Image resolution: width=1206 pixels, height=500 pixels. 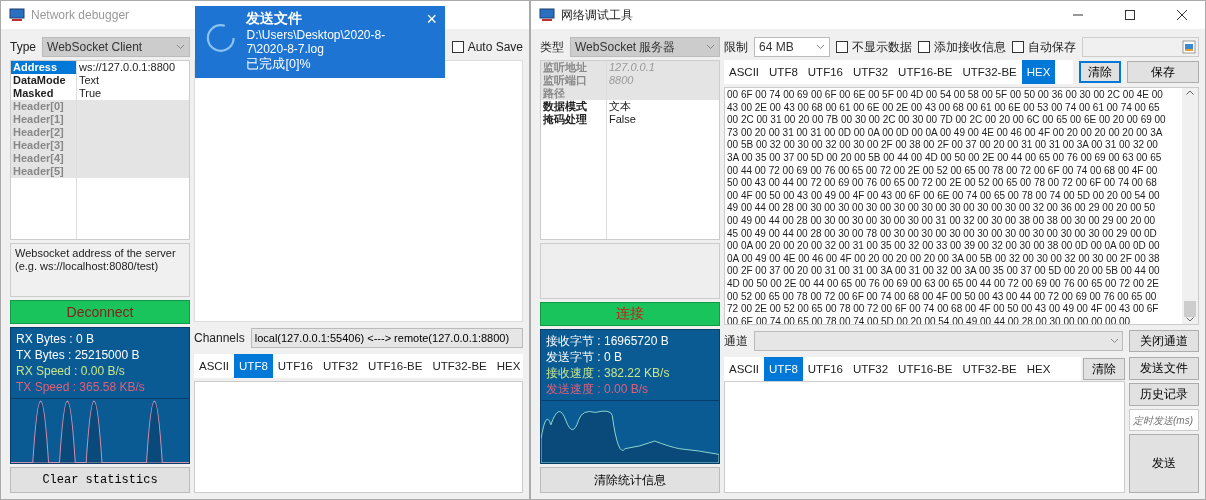 I want to click on hex-line: 00 6F 00 74 00 69 00 6F 00 6E 00 5F 00 4D 00 54 00 58 00 5F 00 50 00 36 00 30 00 2C 00 4E 00, so click(x=945, y=95).